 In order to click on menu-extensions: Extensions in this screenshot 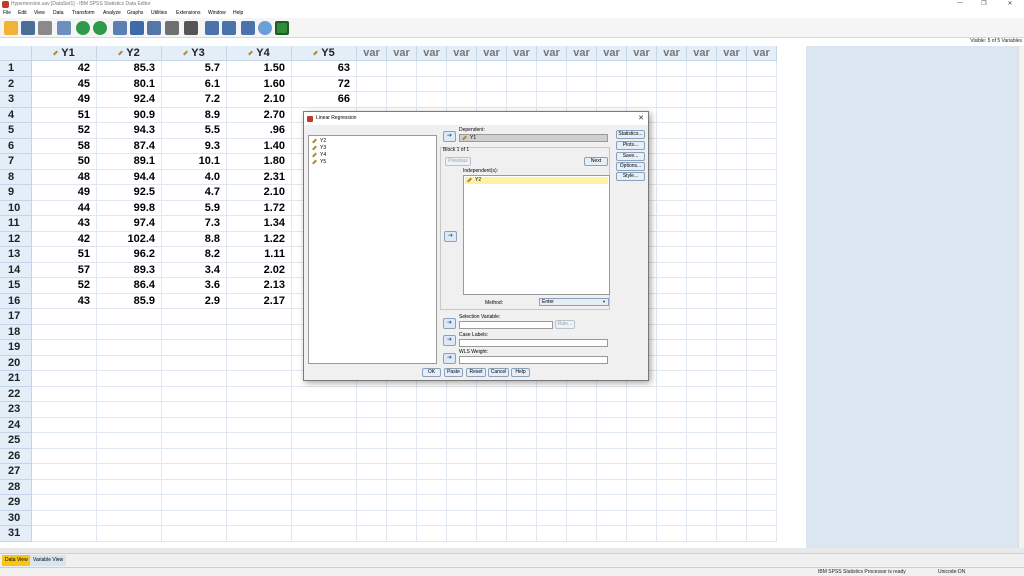, I will do `click(188, 13)`.